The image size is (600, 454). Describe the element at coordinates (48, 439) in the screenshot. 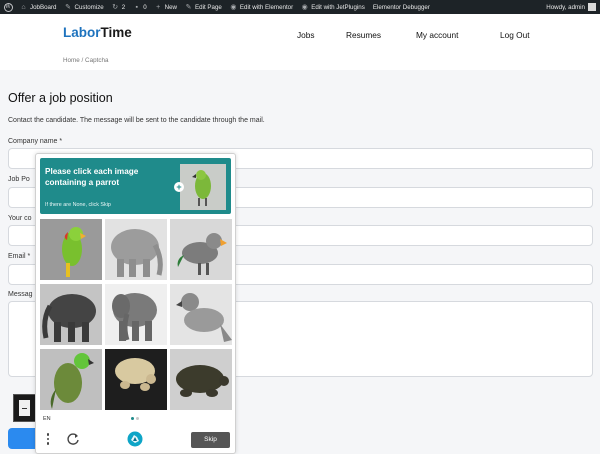

I see `menu-dots-icon` at that location.